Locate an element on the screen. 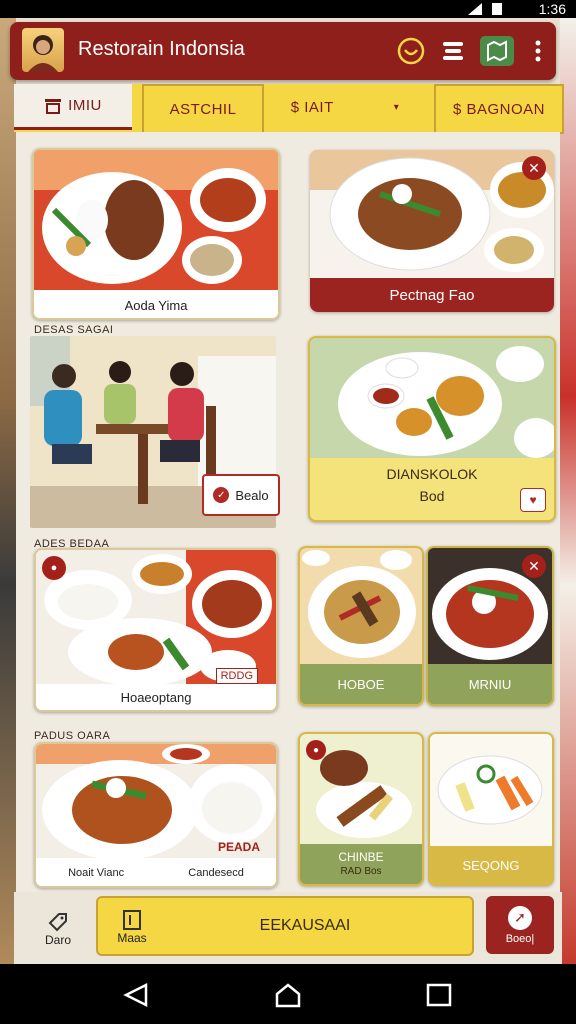 The height and width of the screenshot is (1024, 576). back-icon is located at coordinates (136, 995).